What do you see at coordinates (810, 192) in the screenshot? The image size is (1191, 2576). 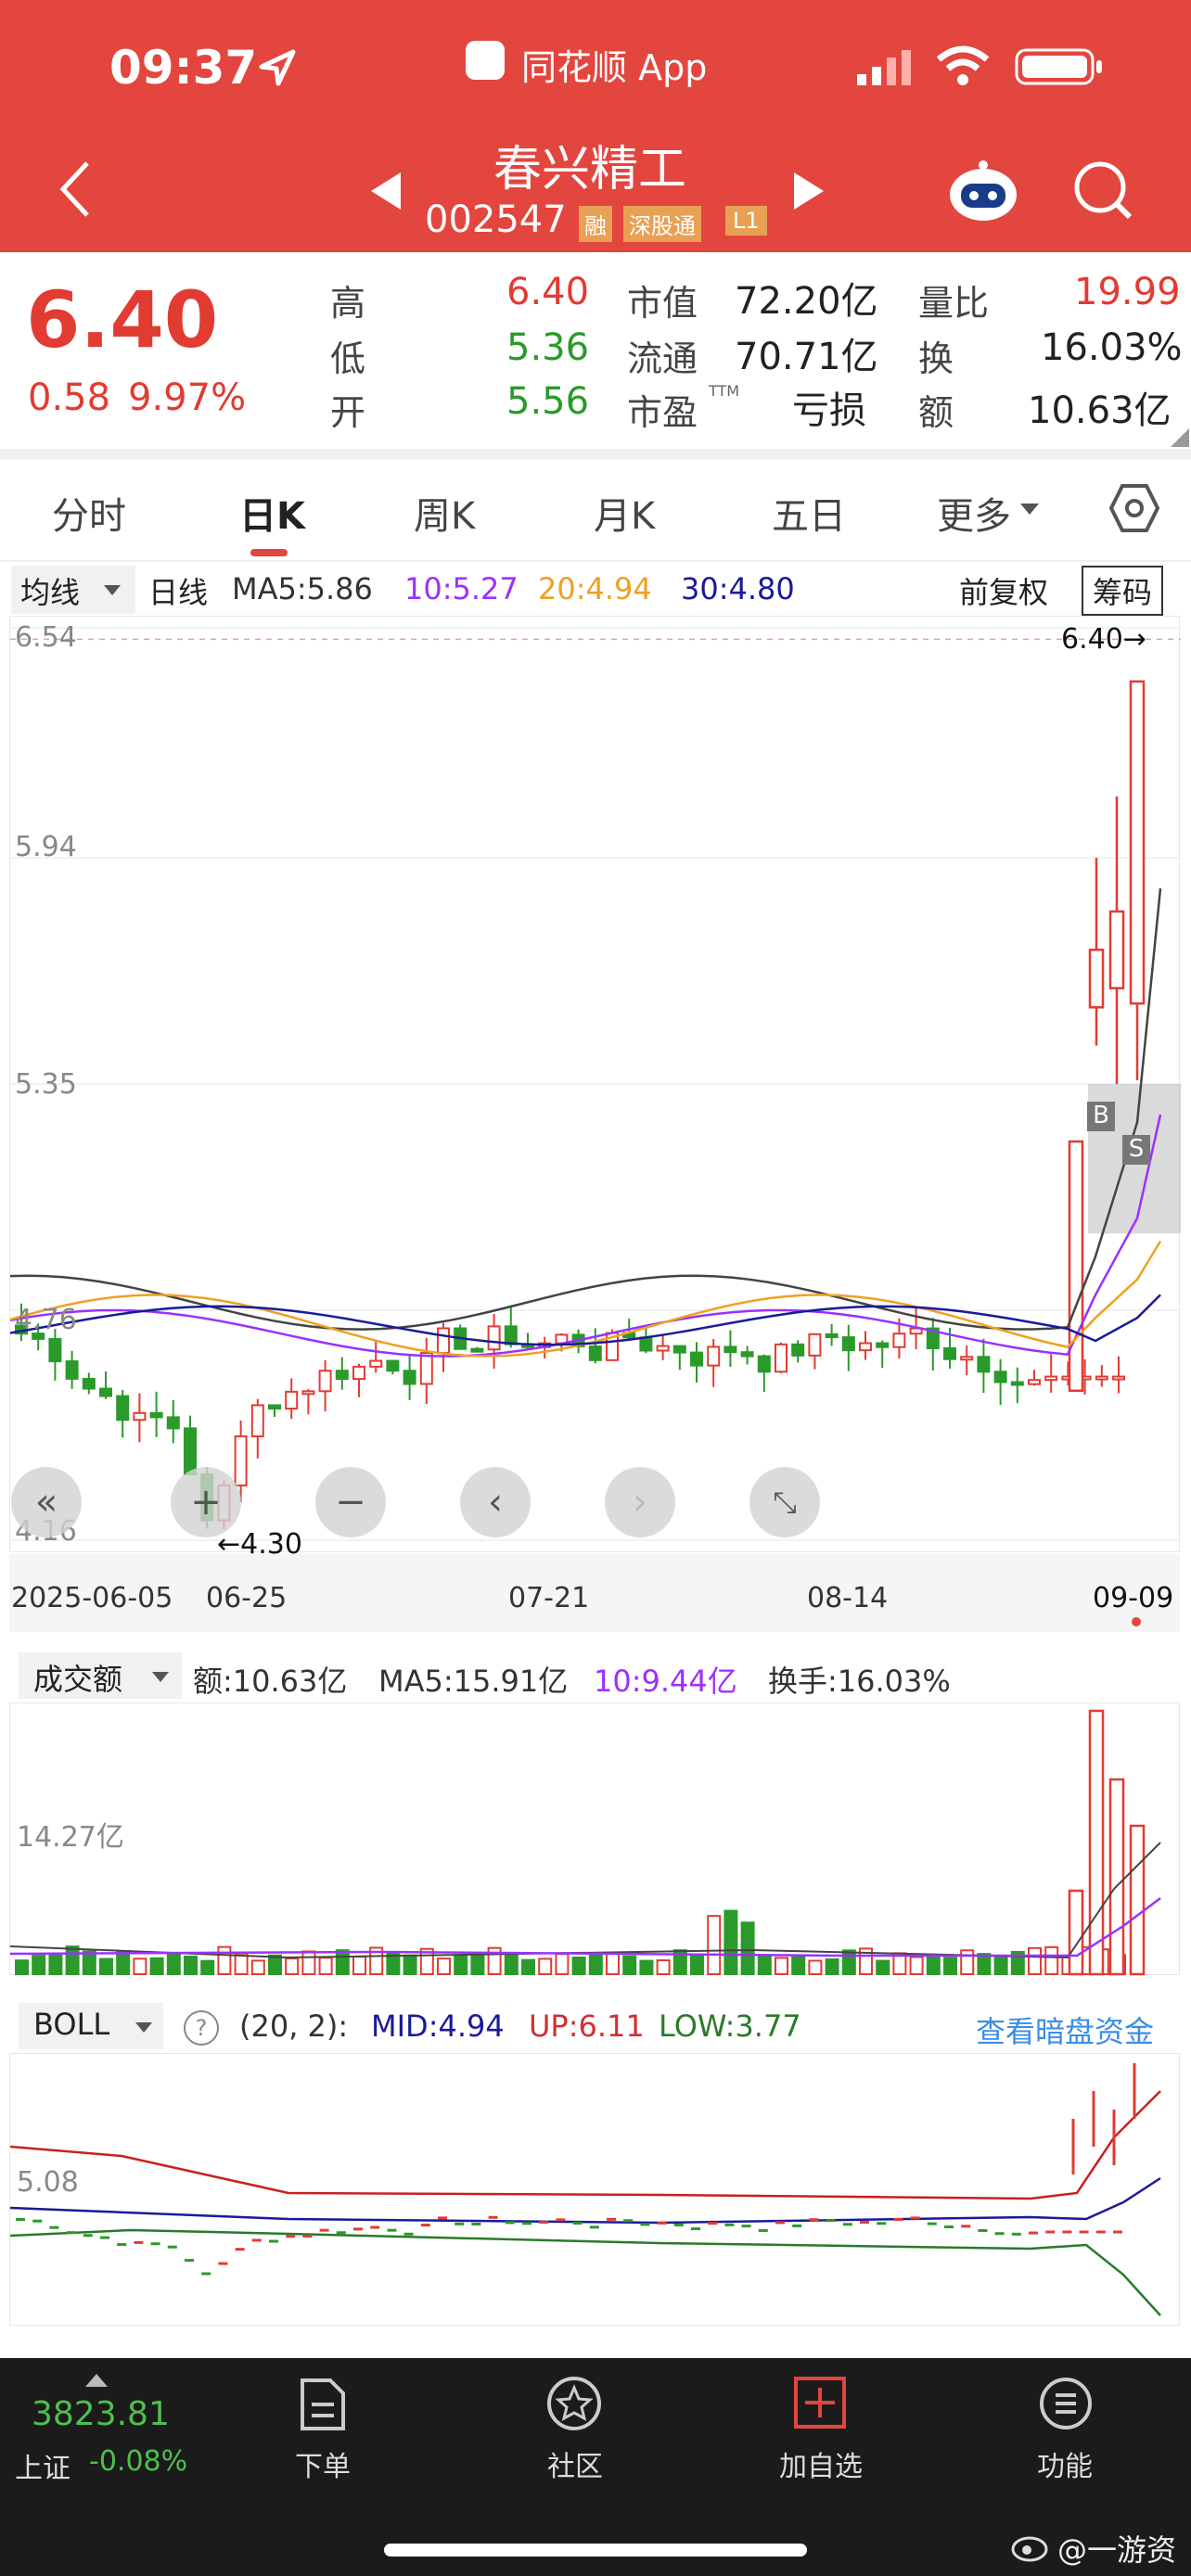 I see `next-stock-button` at bounding box center [810, 192].